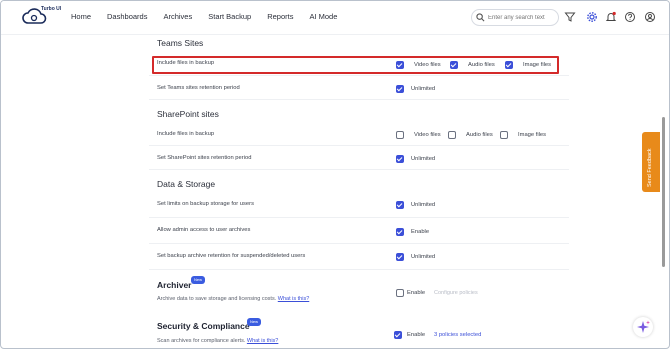 The image size is (670, 349). I want to click on search-input, so click(521, 17).